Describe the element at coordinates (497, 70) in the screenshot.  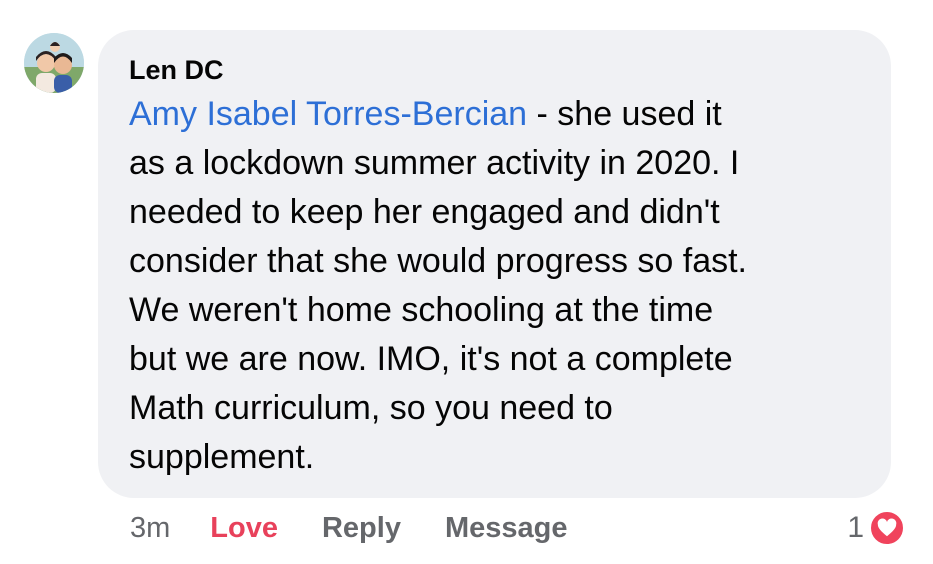
I see `comment-author: Len DC` at that location.